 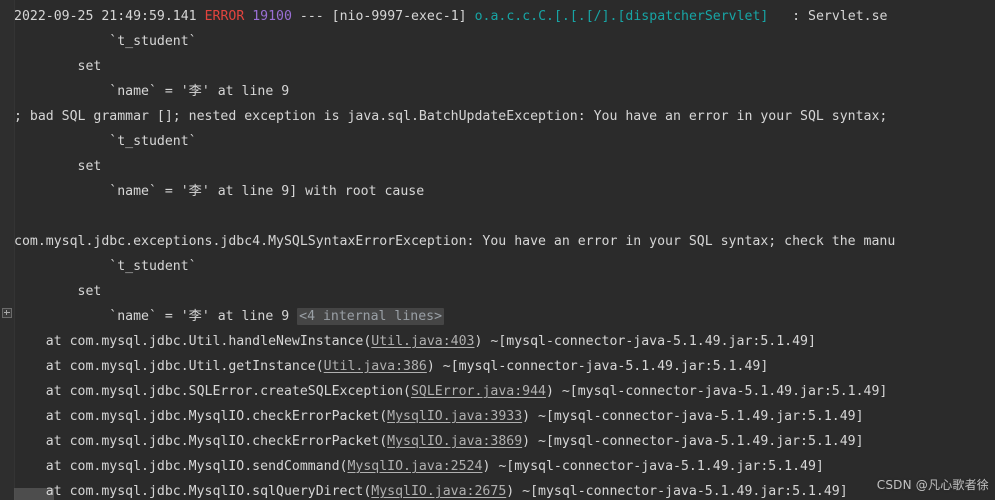 I want to click on log-pid: 19100, so click(x=272, y=16).